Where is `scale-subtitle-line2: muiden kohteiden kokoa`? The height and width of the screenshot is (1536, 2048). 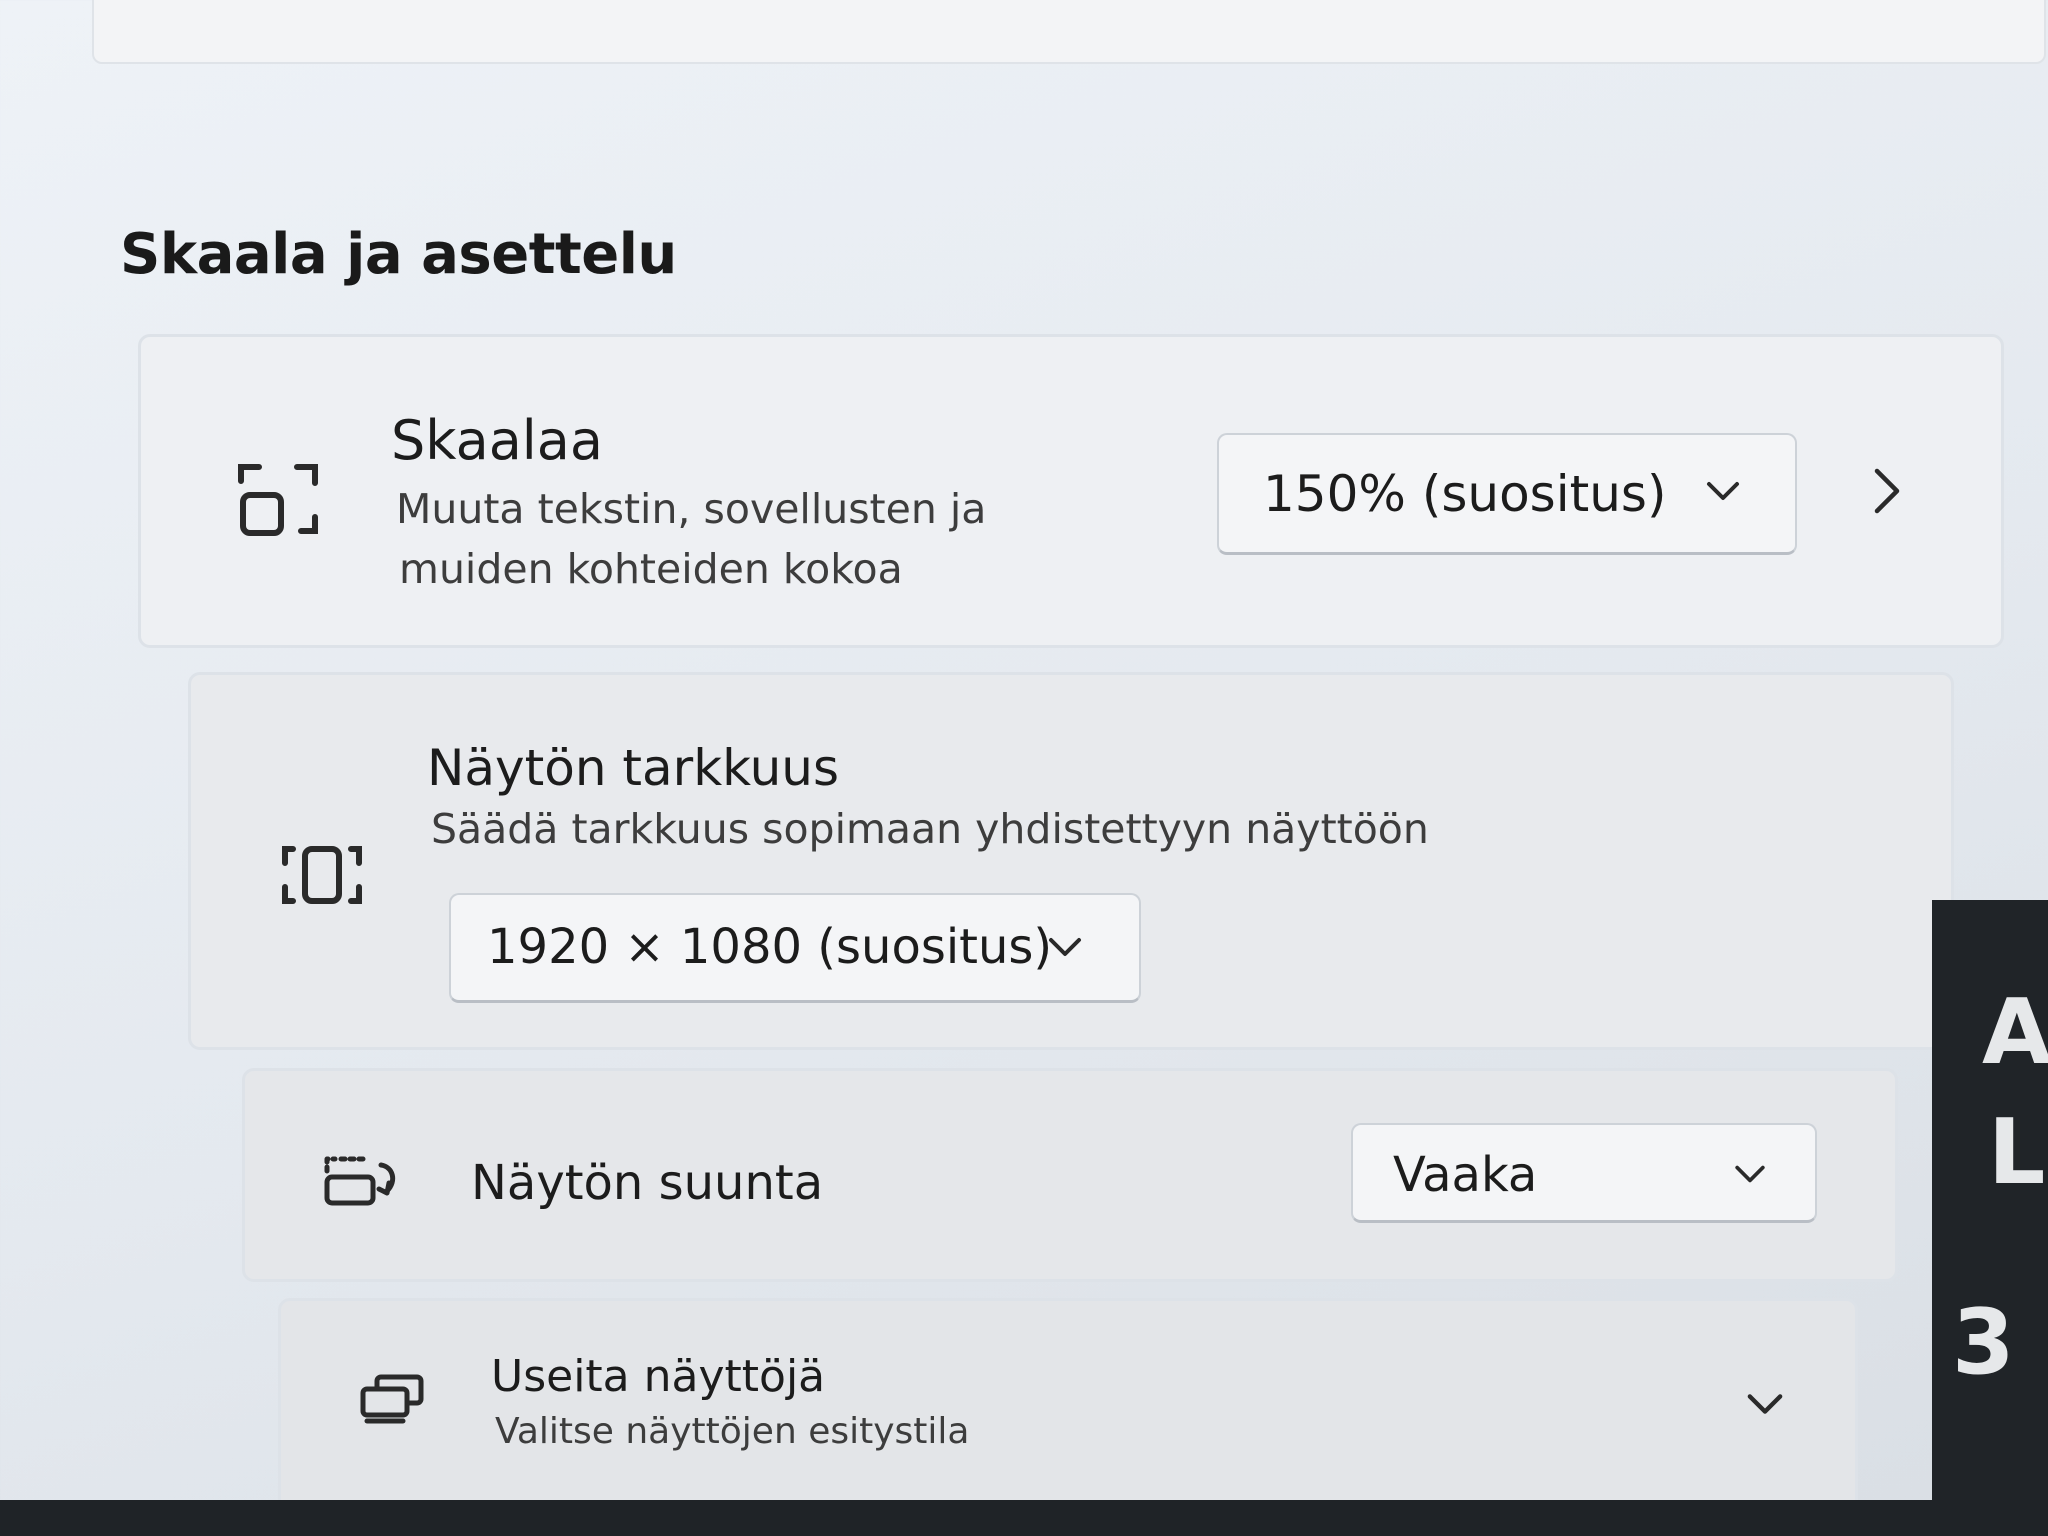 scale-subtitle-line2: muiden kohteiden kokoa is located at coordinates (651, 569).